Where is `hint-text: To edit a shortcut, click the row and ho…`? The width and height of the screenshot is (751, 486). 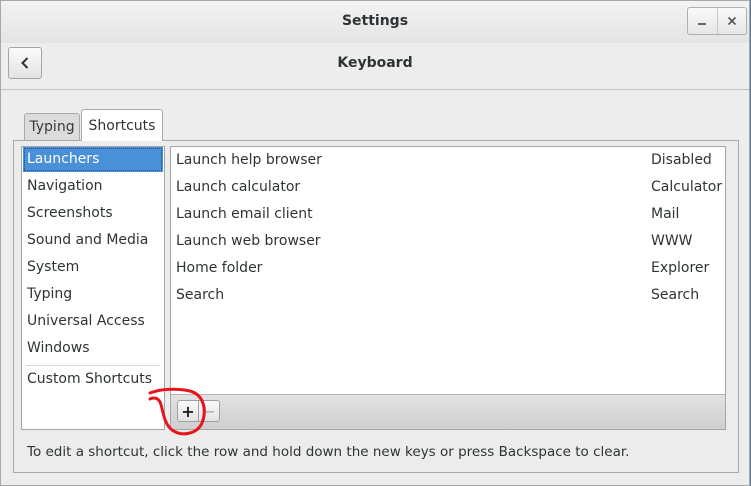 hint-text: To edit a shortcut, click the row and ho… is located at coordinates (328, 452).